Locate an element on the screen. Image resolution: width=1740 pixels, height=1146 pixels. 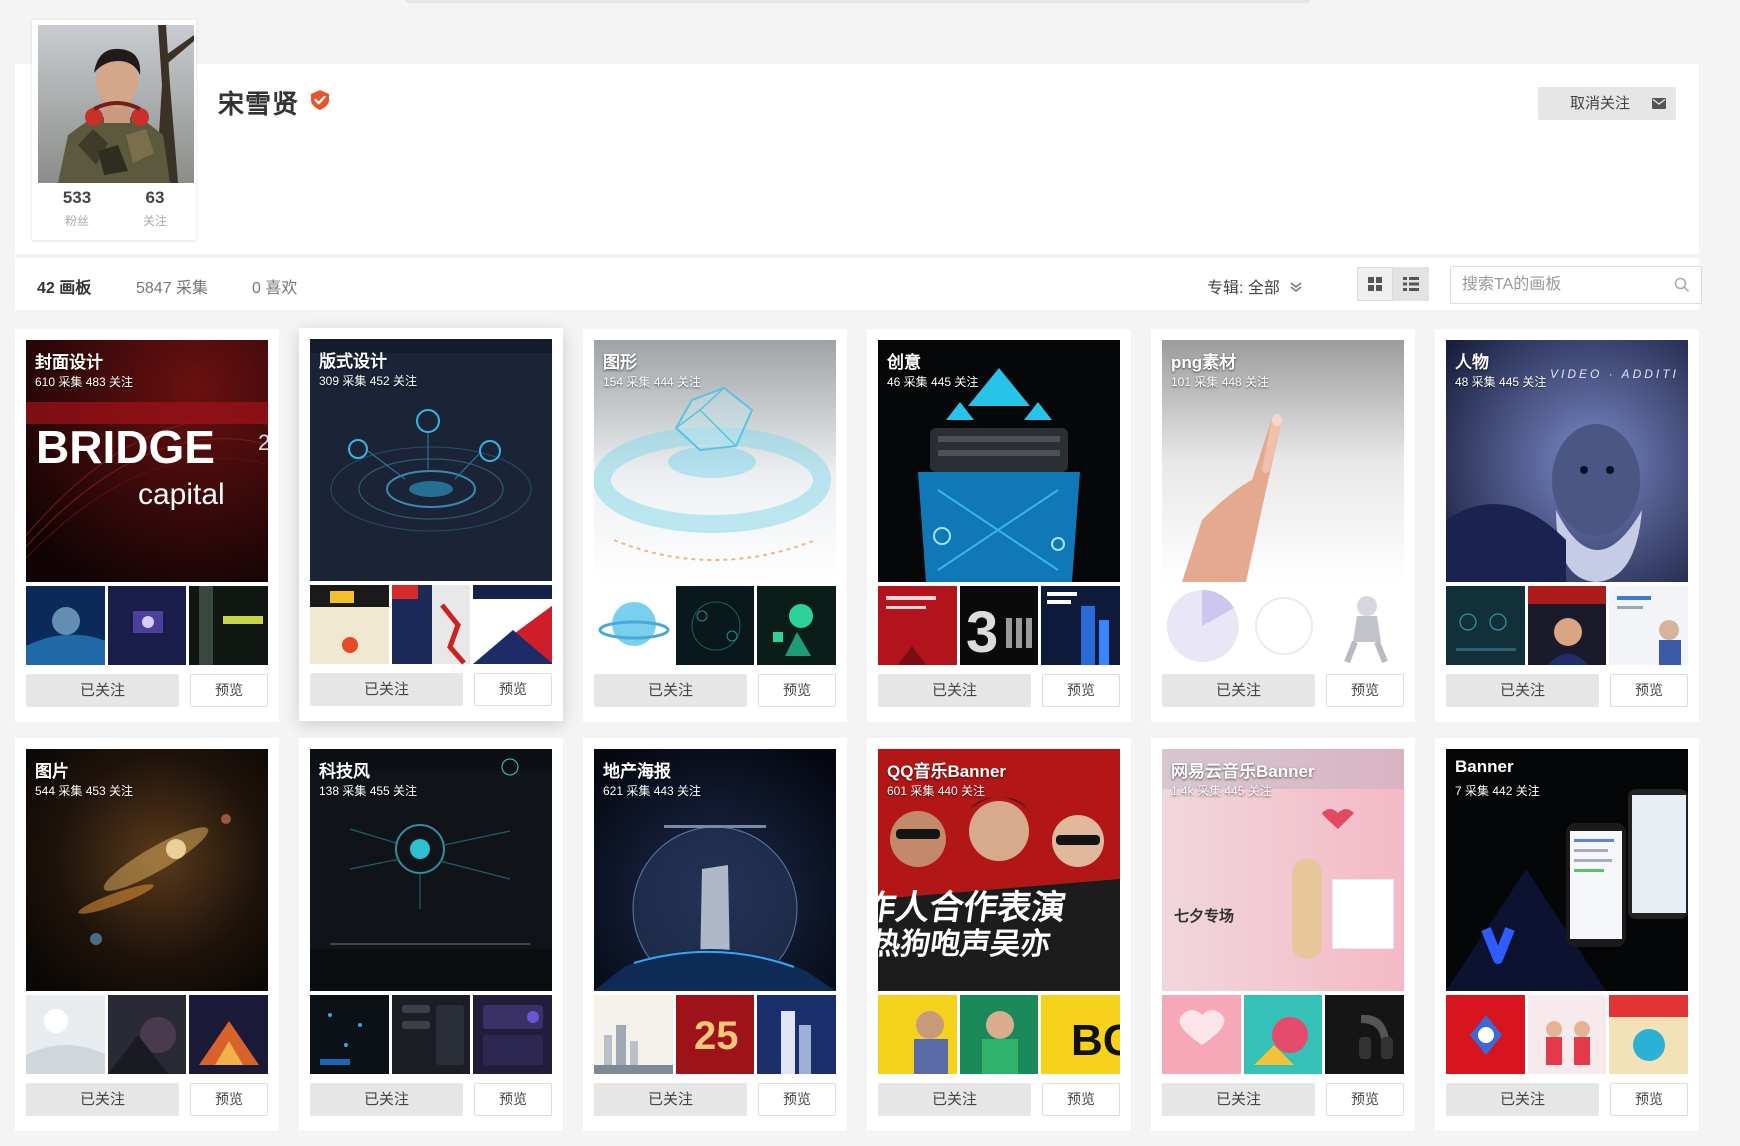
board-card: 创意 46 采集 445 关注 3 已关注 预览 is located at coordinates (999, 525).